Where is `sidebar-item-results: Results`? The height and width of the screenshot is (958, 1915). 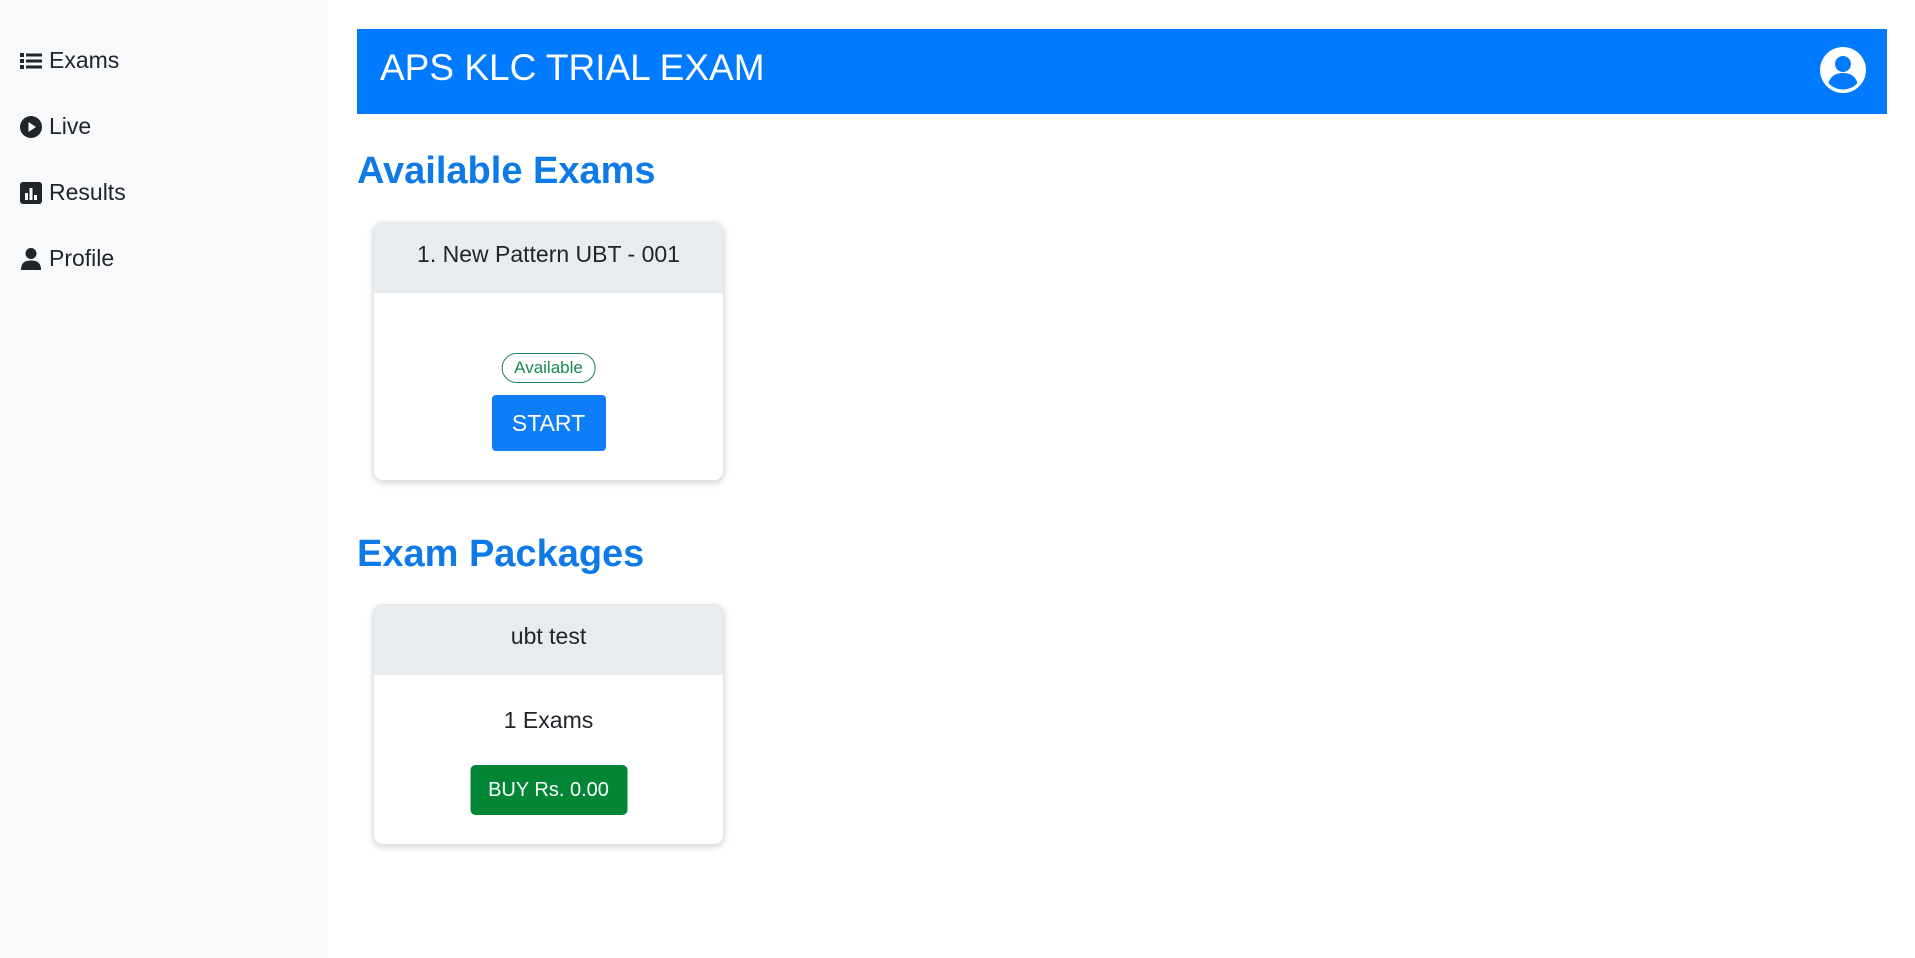
sidebar-item-results: Results is located at coordinates (72, 192).